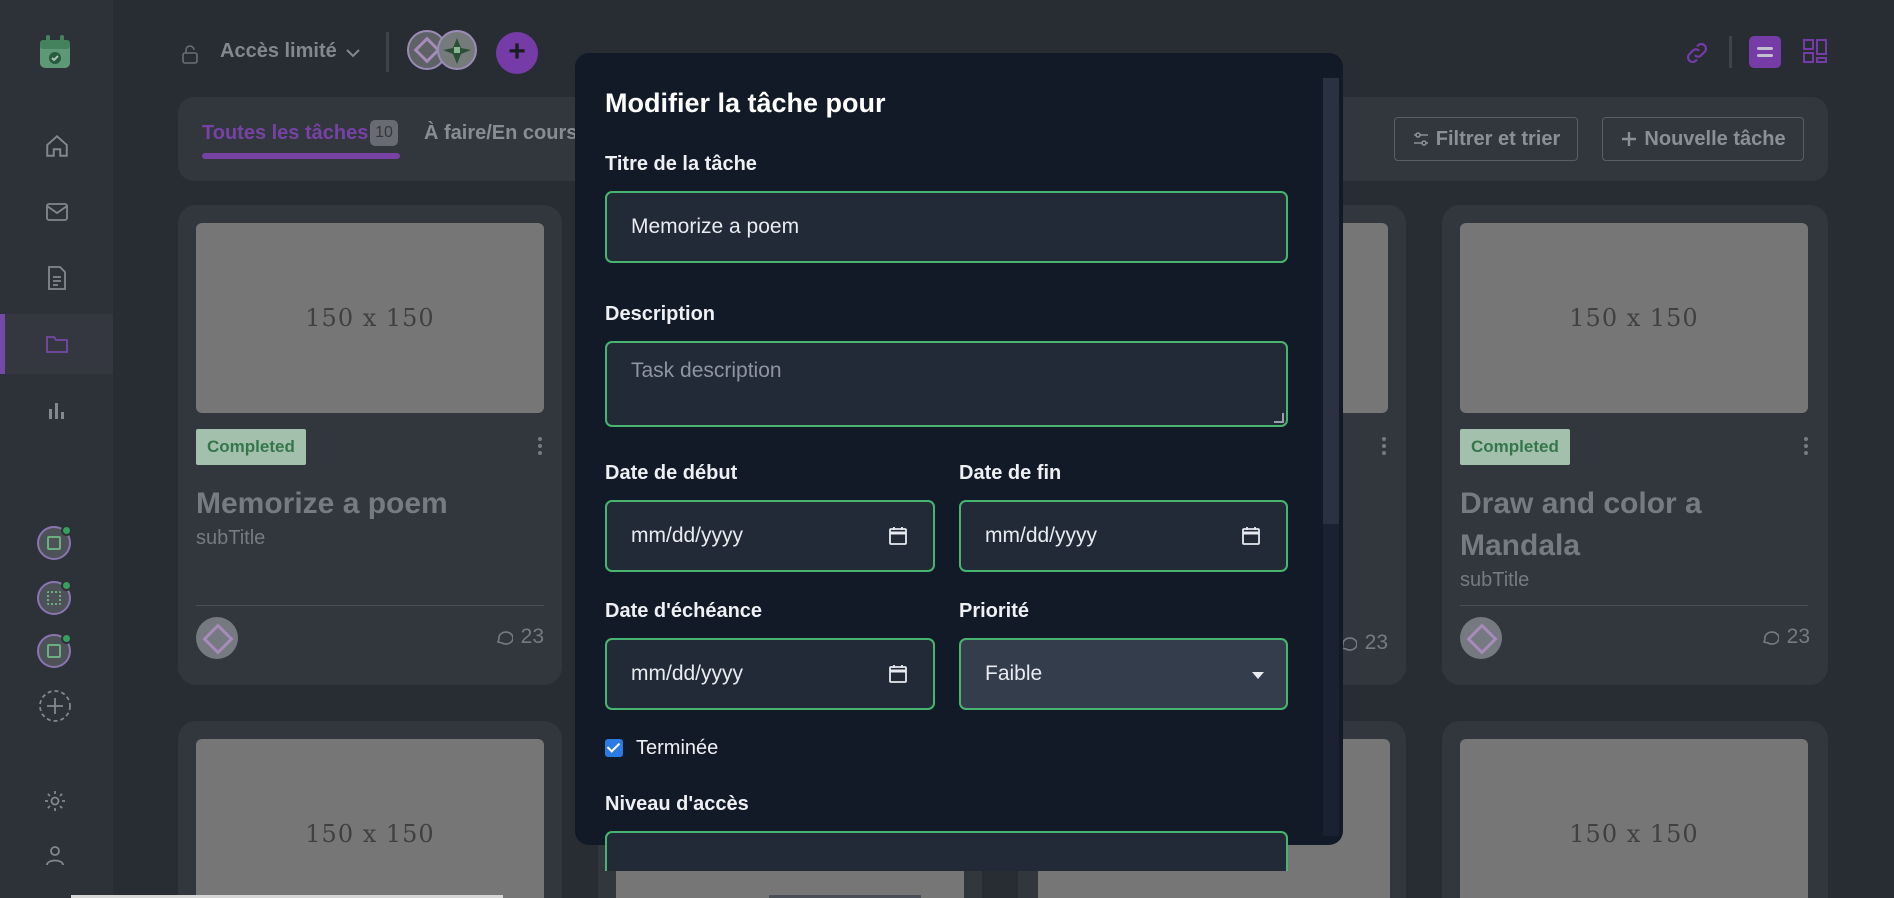 The height and width of the screenshot is (898, 1894). What do you see at coordinates (1123, 536) in the screenshot?
I see `end-date-input: mm/dd/yyyy` at bounding box center [1123, 536].